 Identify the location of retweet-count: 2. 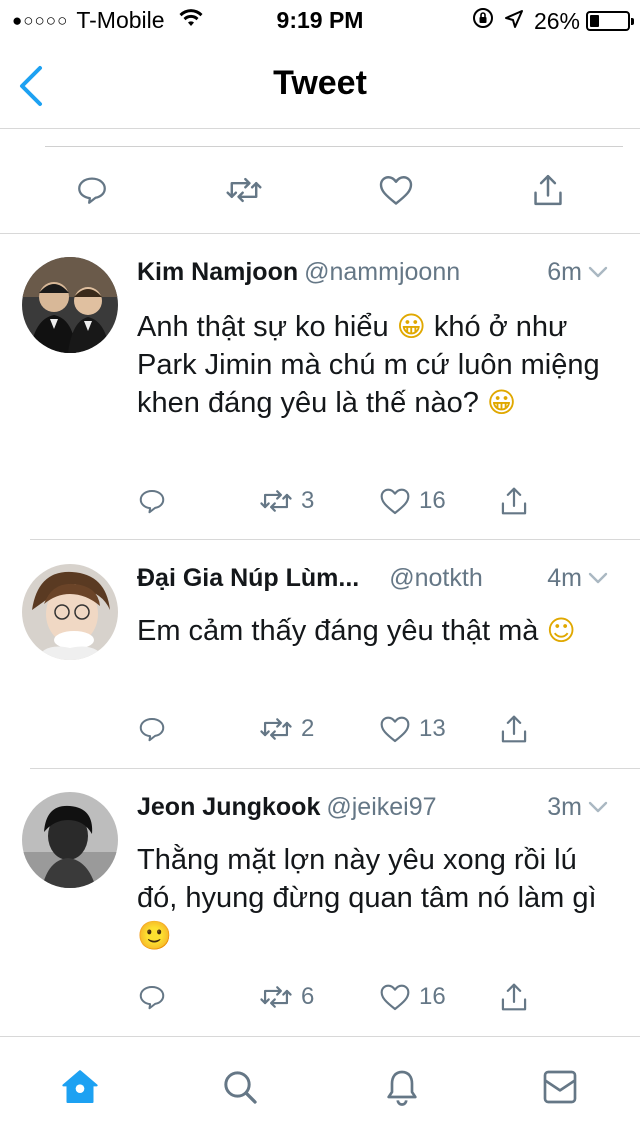
(308, 728).